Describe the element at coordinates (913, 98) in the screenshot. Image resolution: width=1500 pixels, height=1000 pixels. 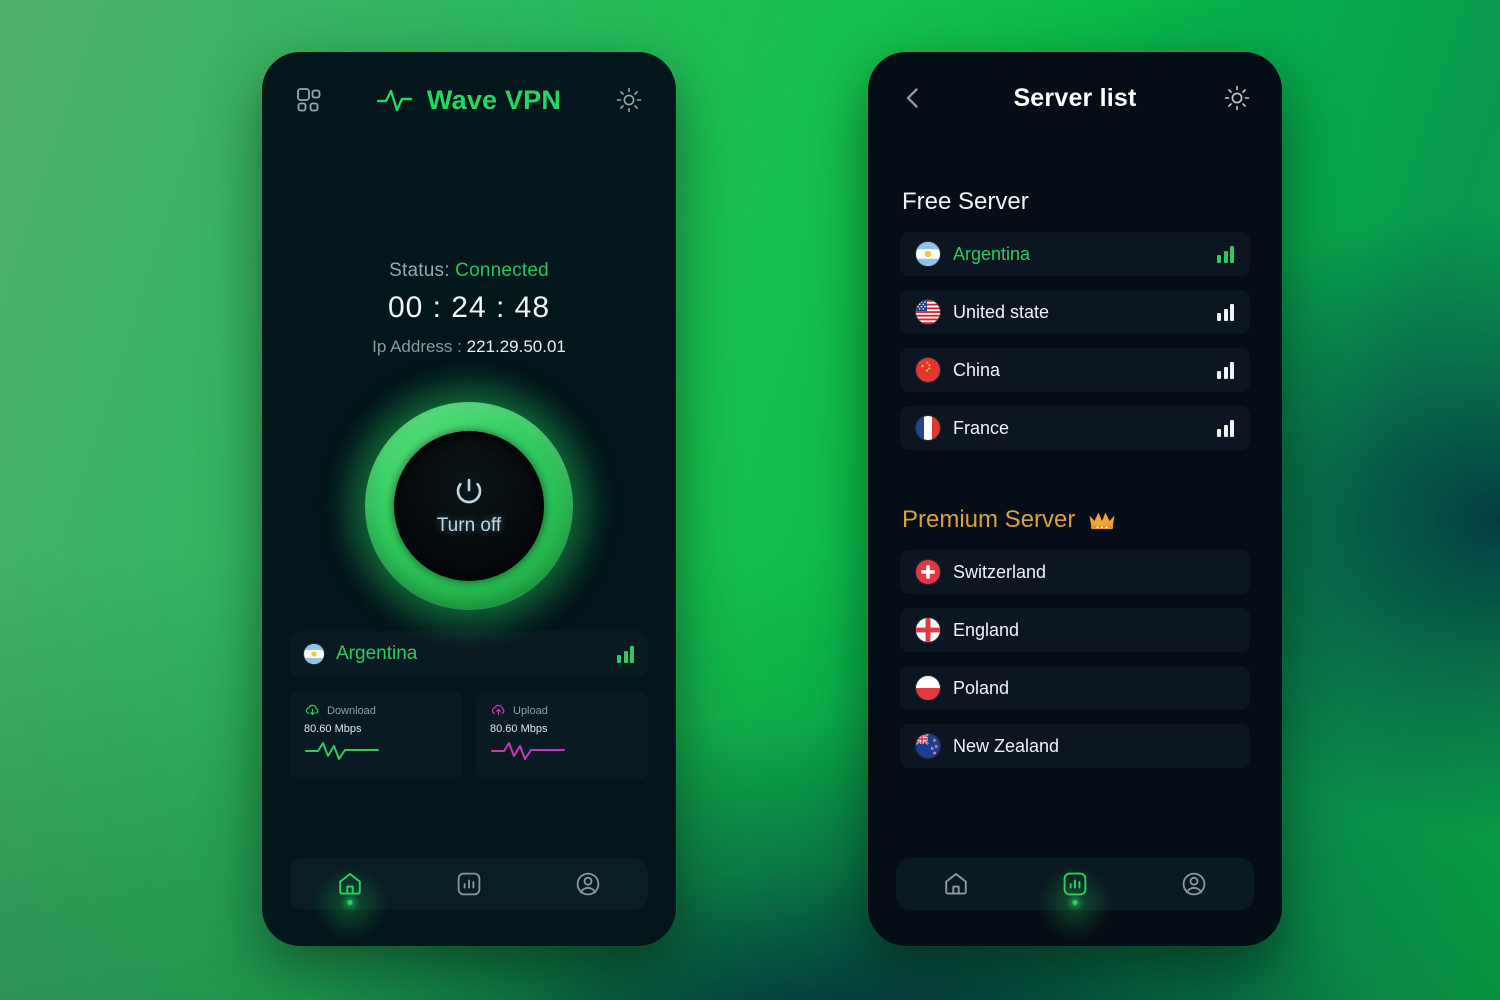
I see `chevron-left-icon` at that location.